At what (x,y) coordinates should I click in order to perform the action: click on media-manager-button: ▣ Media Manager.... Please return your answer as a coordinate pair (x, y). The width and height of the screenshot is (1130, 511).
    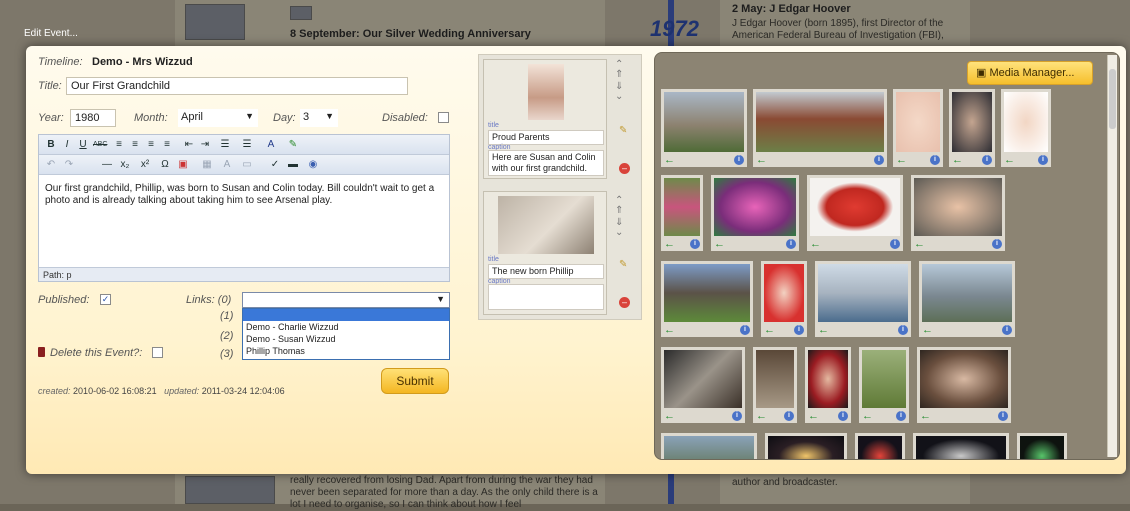
    Looking at the image, I should click on (1030, 73).